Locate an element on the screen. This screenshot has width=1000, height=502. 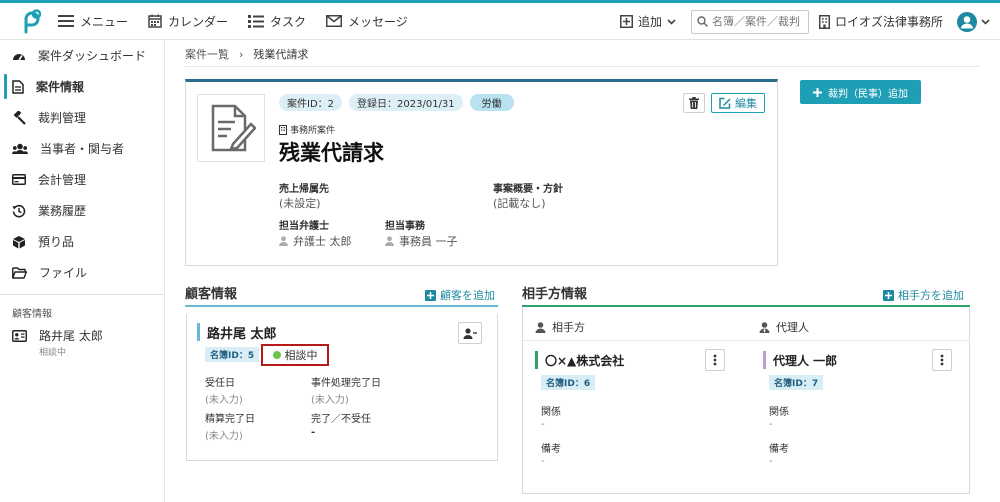
top-bar: メニュー カレンダー タスク メッセージ 追加 ロイオズ法律事務所 is located at coordinates (500, 20).